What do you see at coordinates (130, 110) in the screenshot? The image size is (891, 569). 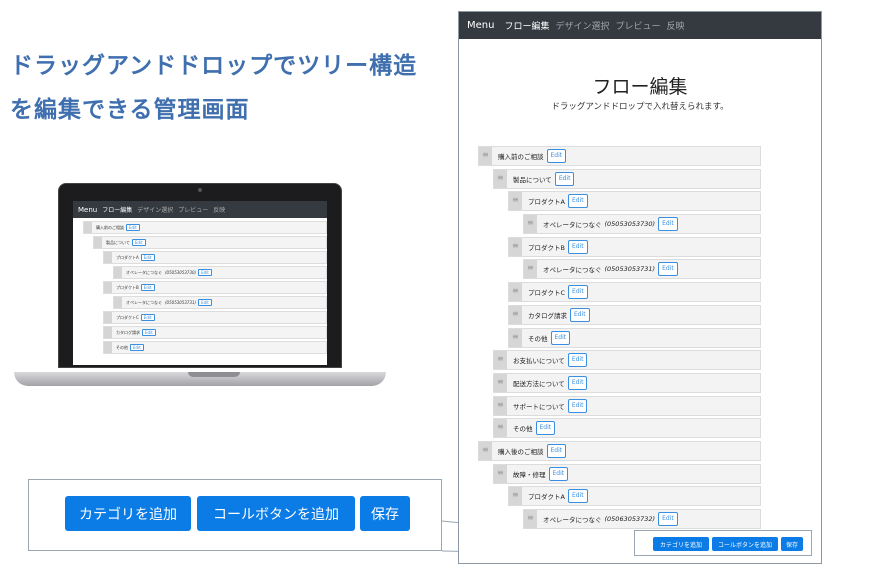 I see `headline-line-2: を編集できる管理画面` at bounding box center [130, 110].